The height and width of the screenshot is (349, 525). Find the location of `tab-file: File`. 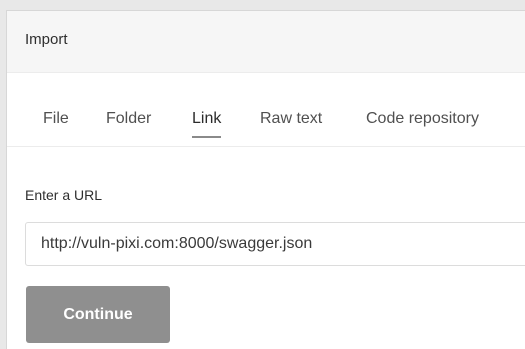

tab-file: File is located at coordinates (56, 119).